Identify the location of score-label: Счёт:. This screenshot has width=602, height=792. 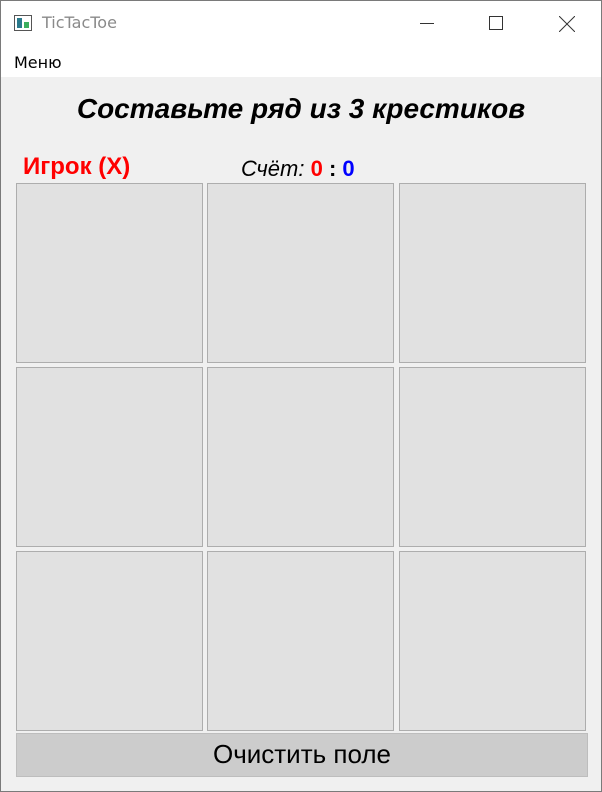
(273, 168).